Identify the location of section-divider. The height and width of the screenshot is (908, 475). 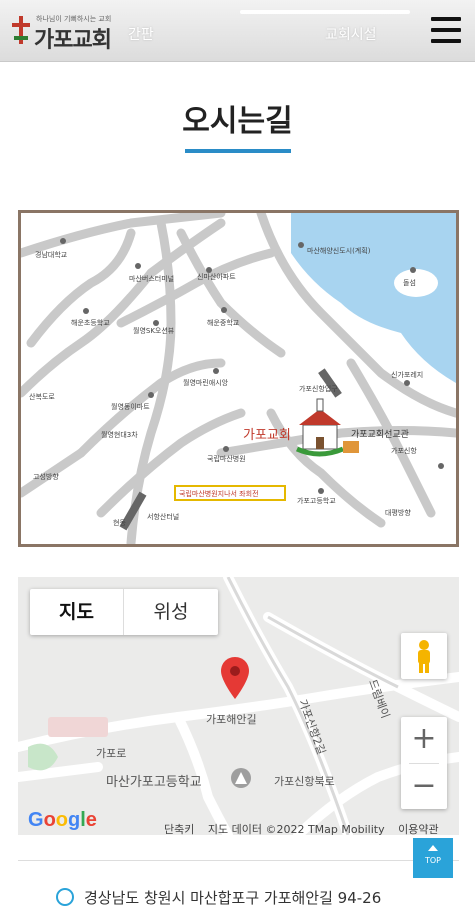
(238, 860).